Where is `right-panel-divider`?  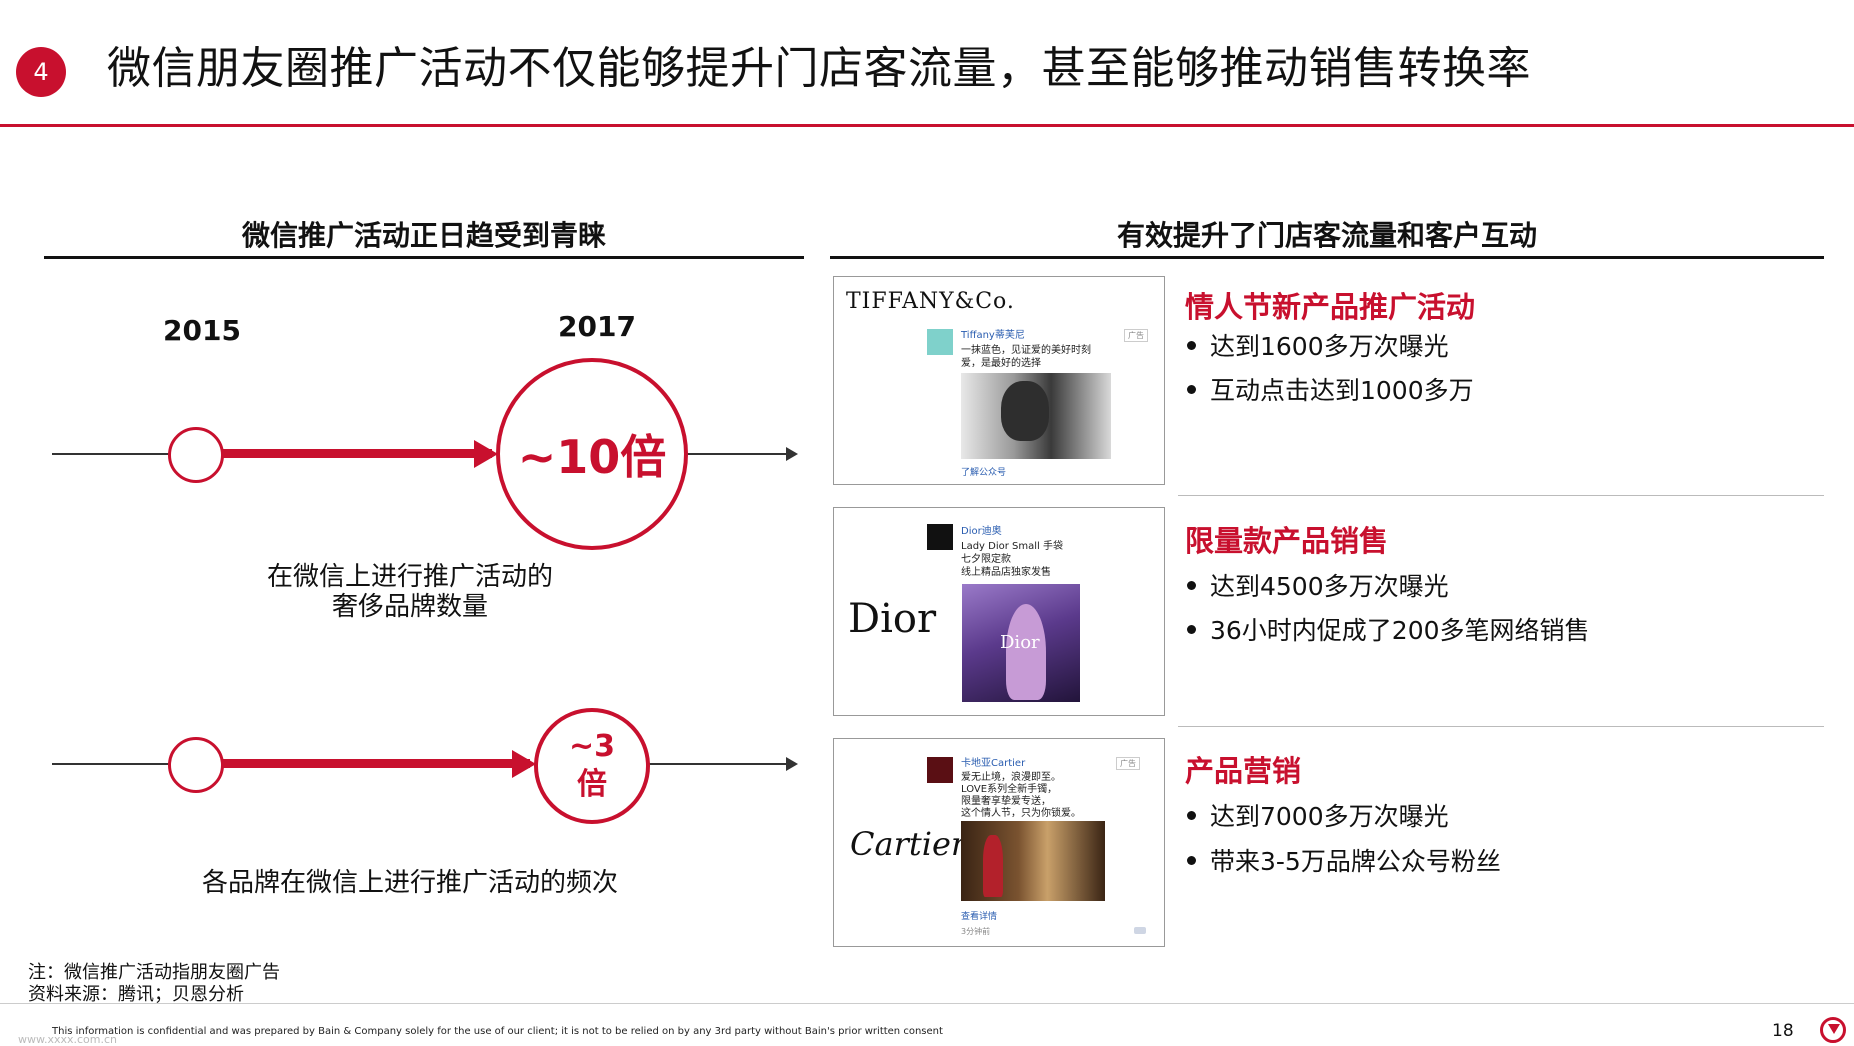 right-panel-divider is located at coordinates (1327, 257).